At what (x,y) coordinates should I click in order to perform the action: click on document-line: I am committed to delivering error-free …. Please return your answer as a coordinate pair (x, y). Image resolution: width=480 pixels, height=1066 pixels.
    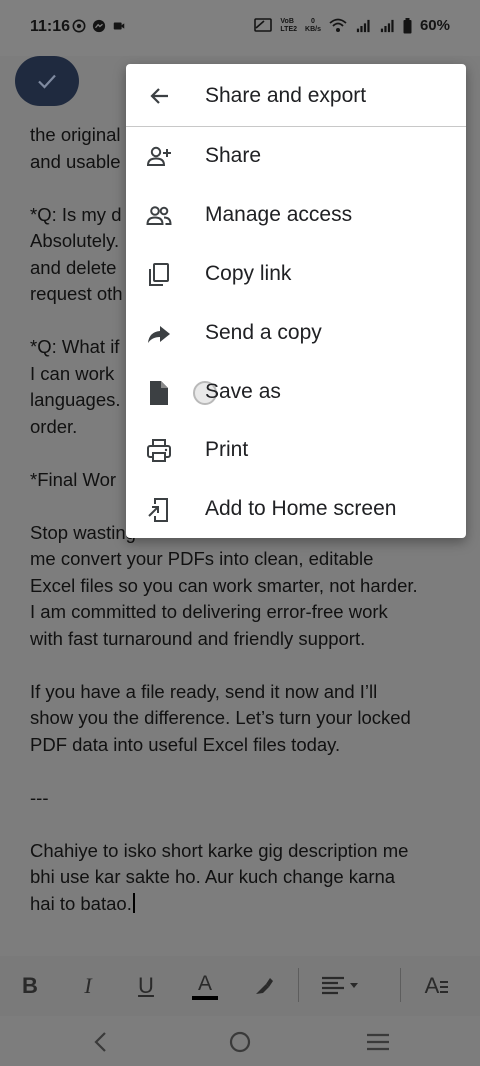
    Looking at the image, I should click on (209, 611).